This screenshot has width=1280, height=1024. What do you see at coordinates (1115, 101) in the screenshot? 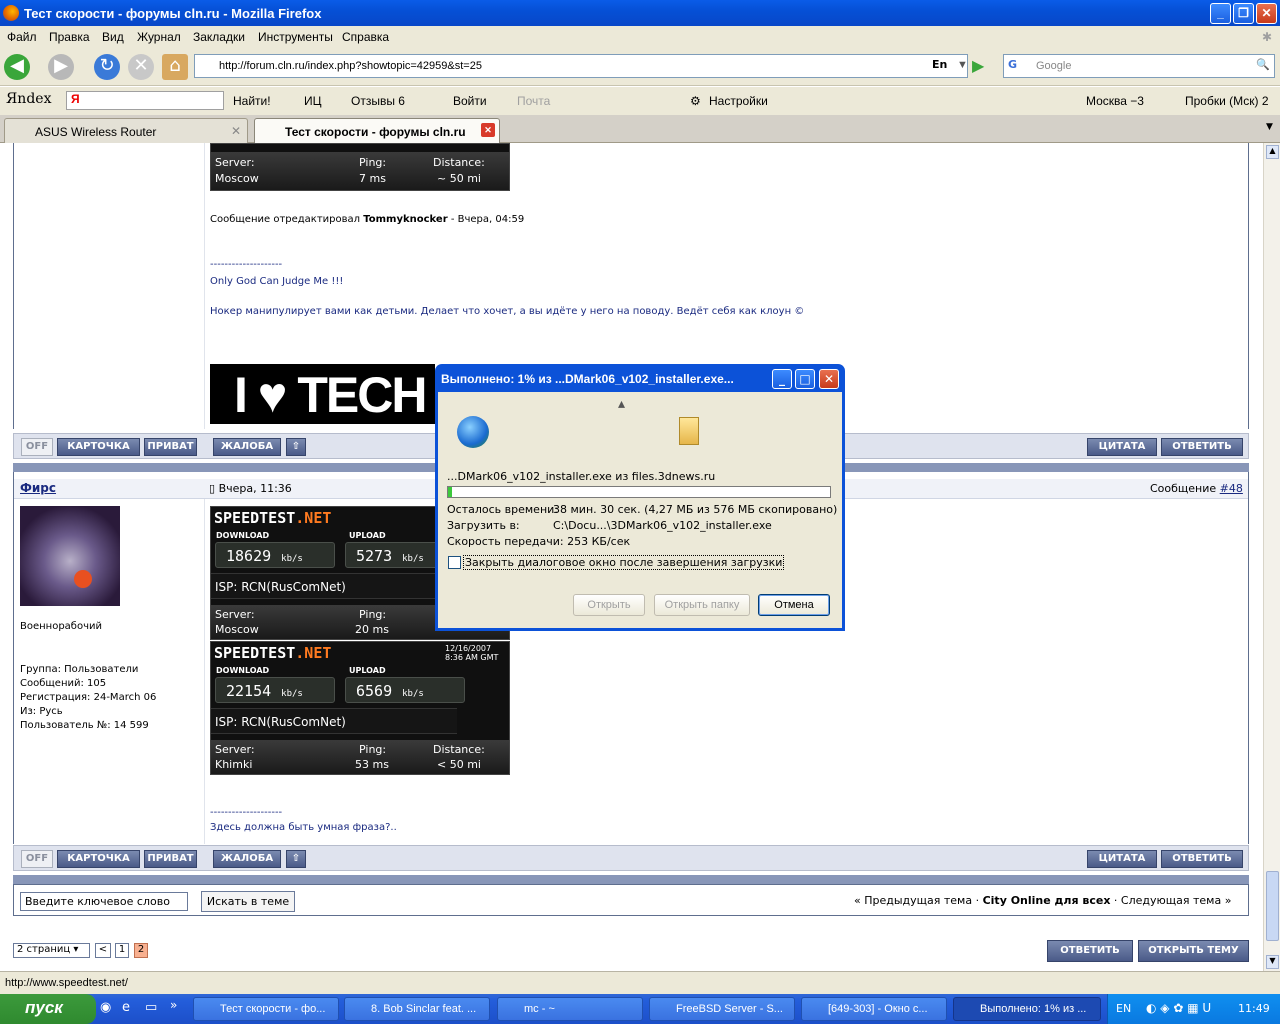
I see `yandex-weather: Москва −3` at bounding box center [1115, 101].